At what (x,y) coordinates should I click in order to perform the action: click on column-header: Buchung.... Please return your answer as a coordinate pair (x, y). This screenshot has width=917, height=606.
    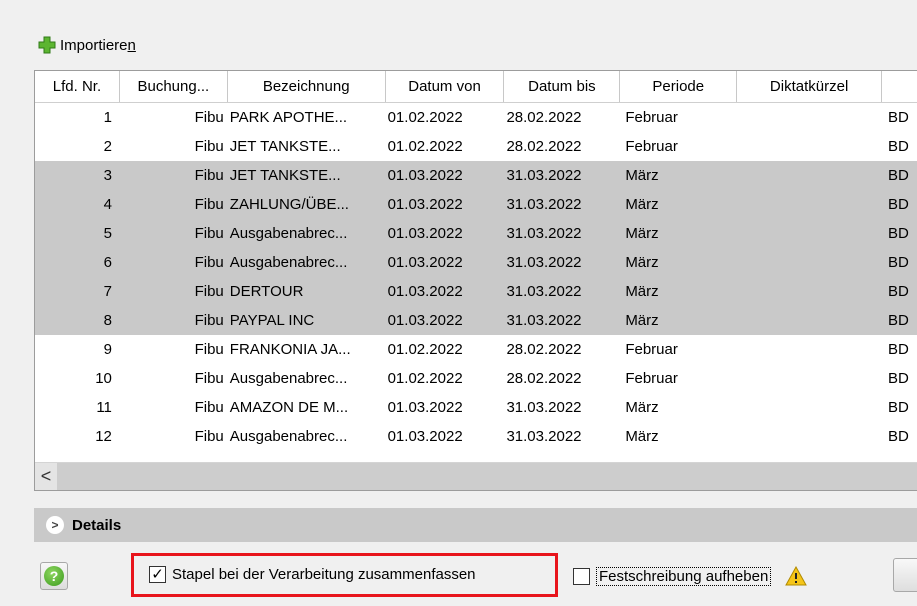
    Looking at the image, I should click on (174, 86).